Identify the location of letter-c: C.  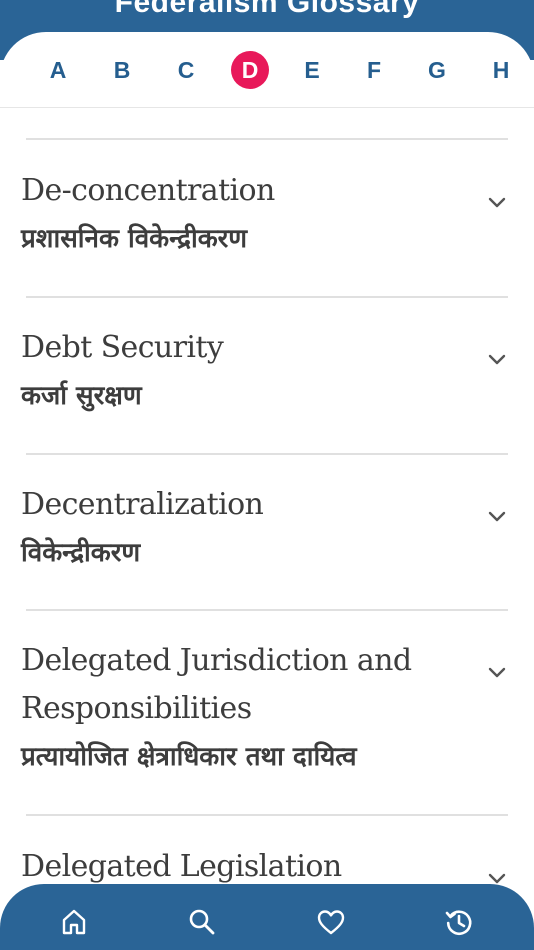
(186, 70).